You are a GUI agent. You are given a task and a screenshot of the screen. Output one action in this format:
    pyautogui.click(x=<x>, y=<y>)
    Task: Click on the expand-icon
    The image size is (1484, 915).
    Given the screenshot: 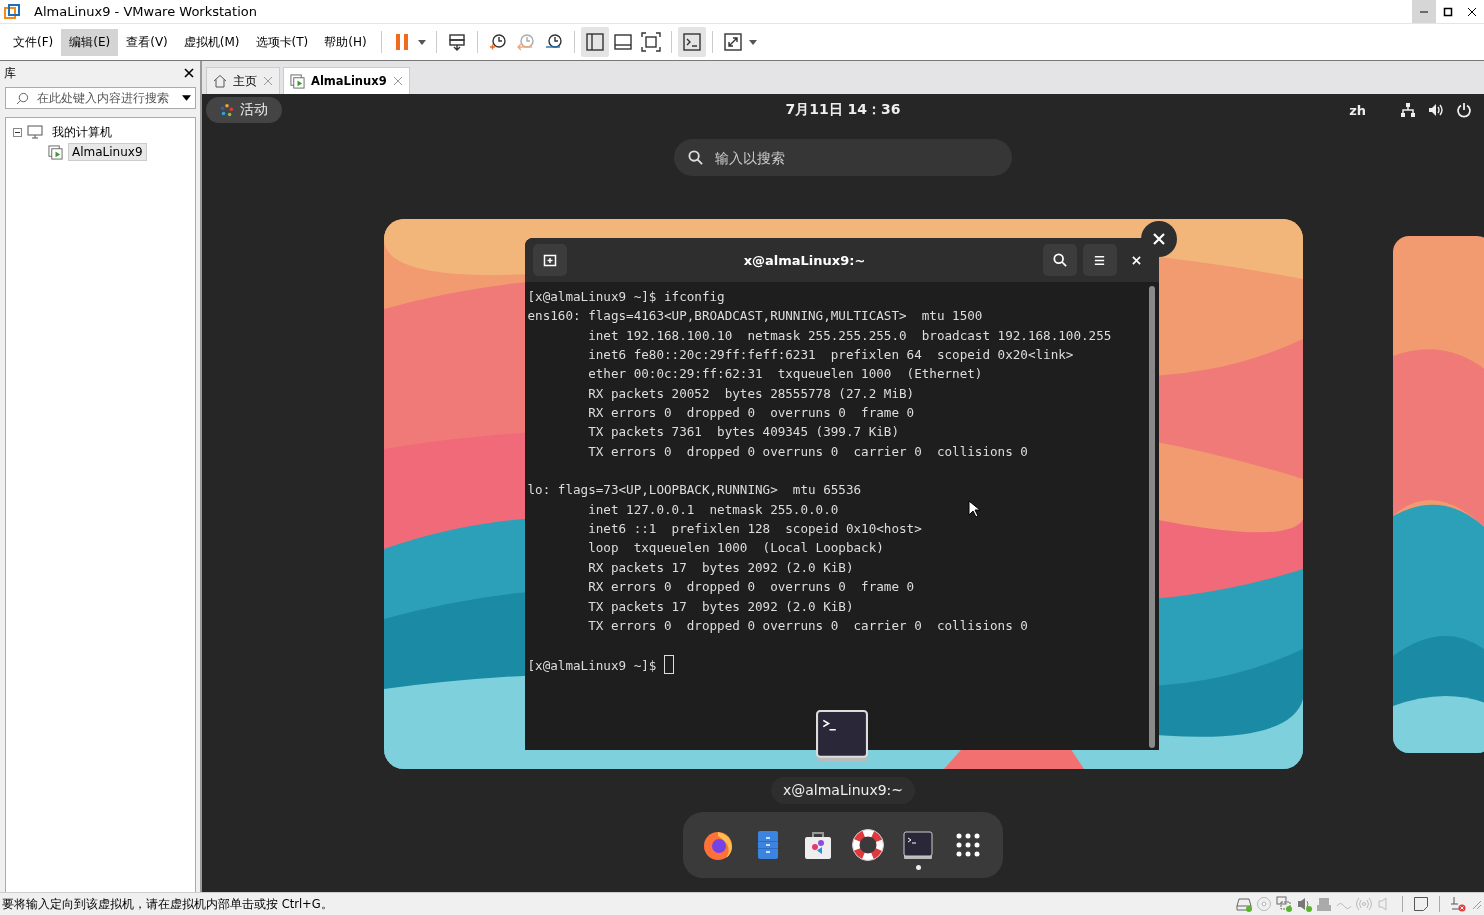 What is the action you would take?
    pyautogui.click(x=732, y=42)
    